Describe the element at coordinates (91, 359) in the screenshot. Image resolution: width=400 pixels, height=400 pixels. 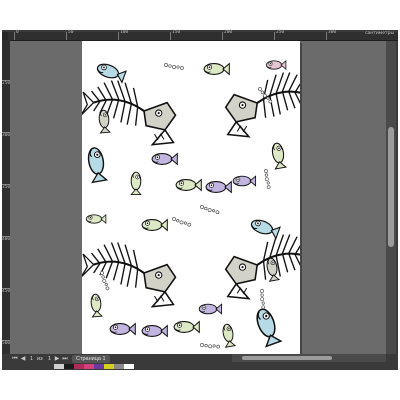
I see `page-tab: Страница 1` at that location.